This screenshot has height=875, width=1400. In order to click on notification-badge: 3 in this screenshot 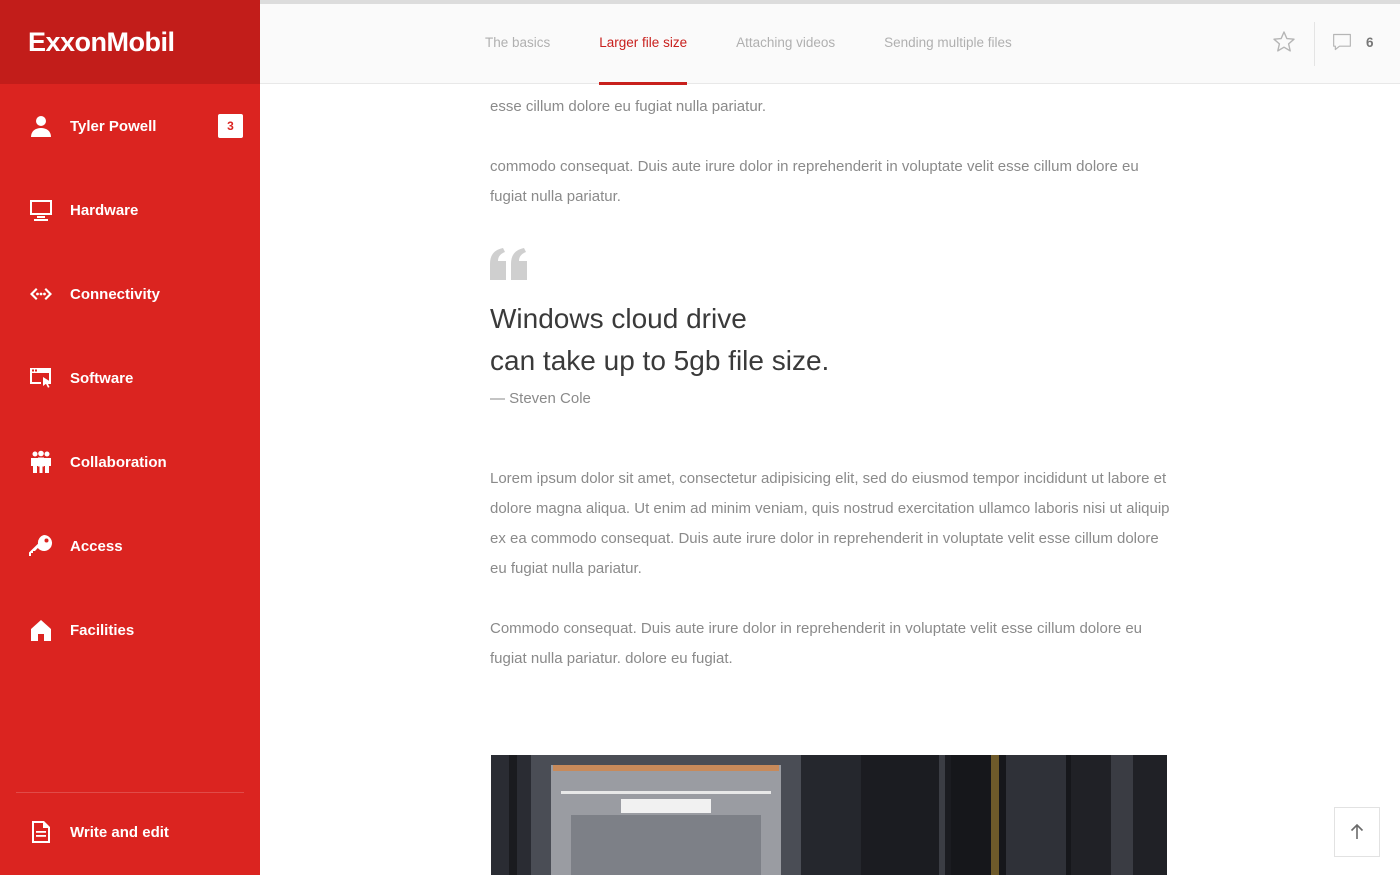, I will do `click(230, 126)`.